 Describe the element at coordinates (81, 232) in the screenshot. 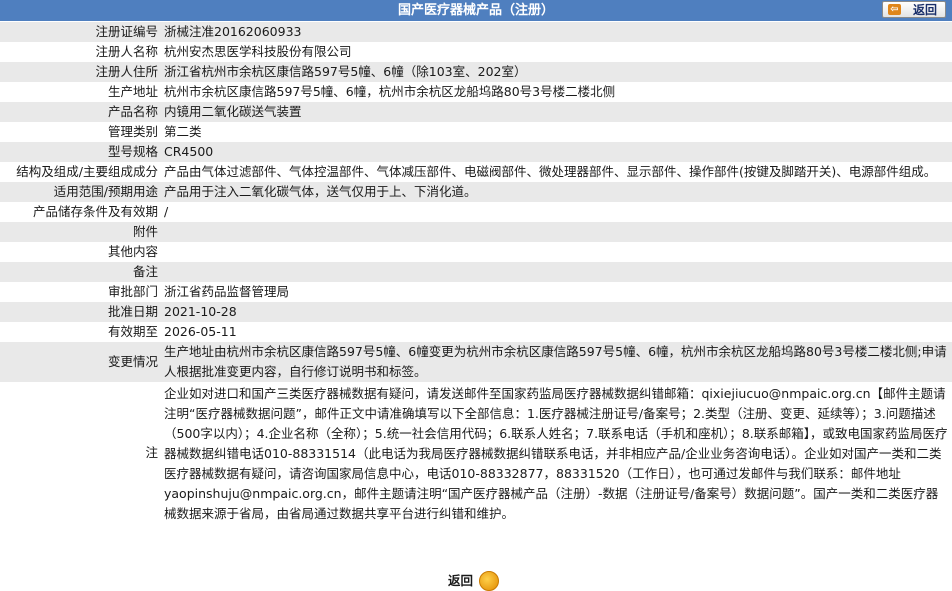

I see `field-label: 附件` at that location.